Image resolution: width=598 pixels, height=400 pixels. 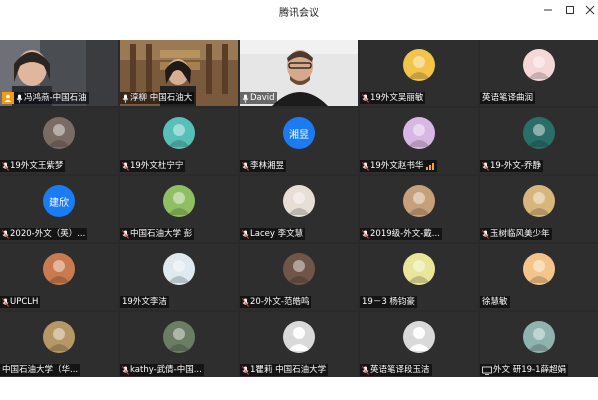 What do you see at coordinates (590, 10) in the screenshot?
I see `close-icon` at bounding box center [590, 10].